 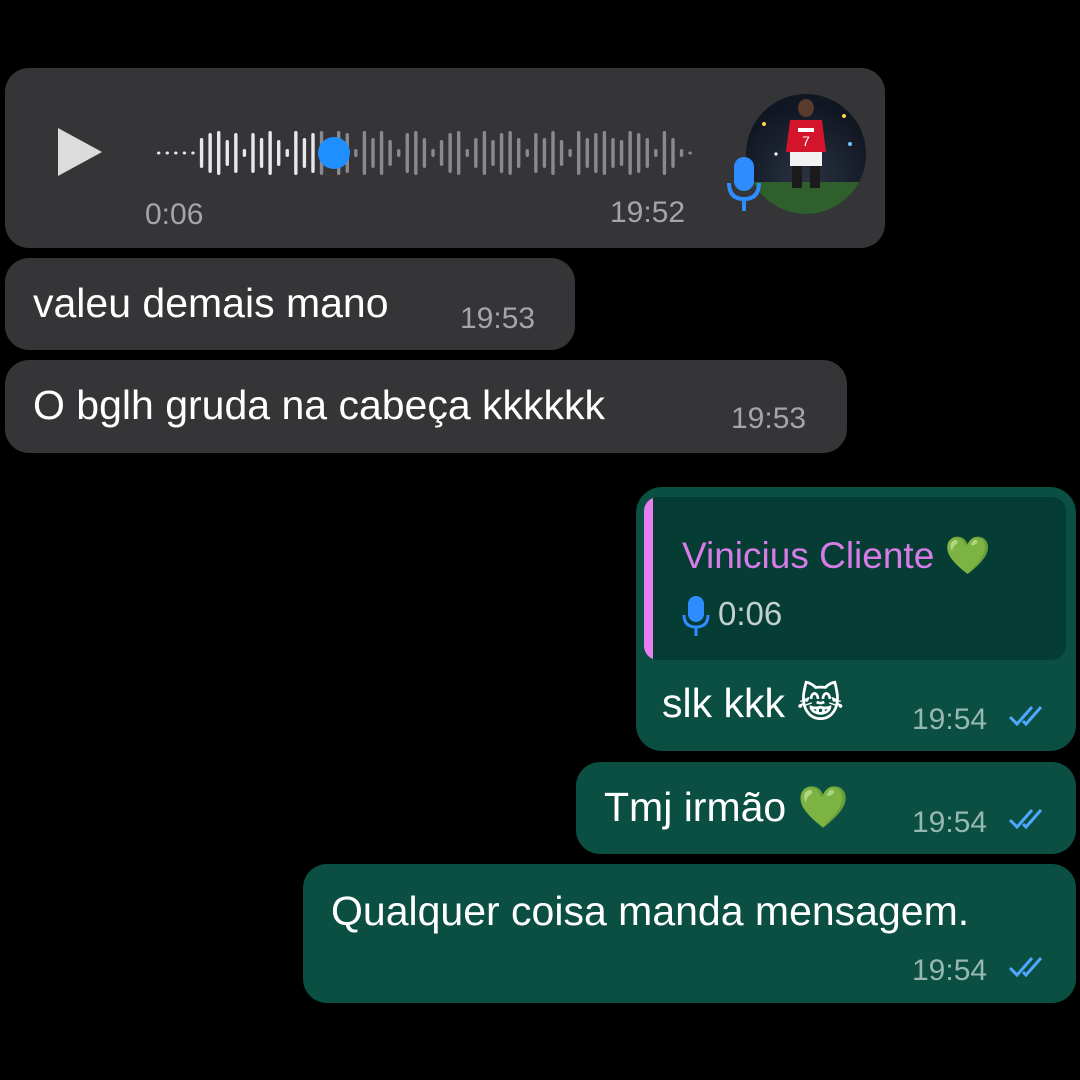 What do you see at coordinates (726, 807) in the screenshot?
I see `message-text: Tmj irmão 💚` at bounding box center [726, 807].